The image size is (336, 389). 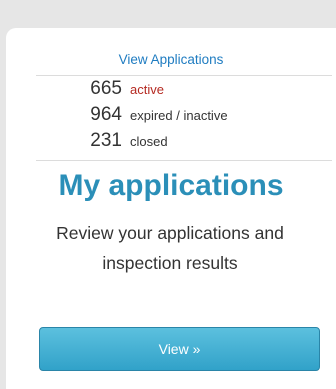 What do you see at coordinates (147, 89) in the screenshot?
I see `active-label: active` at bounding box center [147, 89].